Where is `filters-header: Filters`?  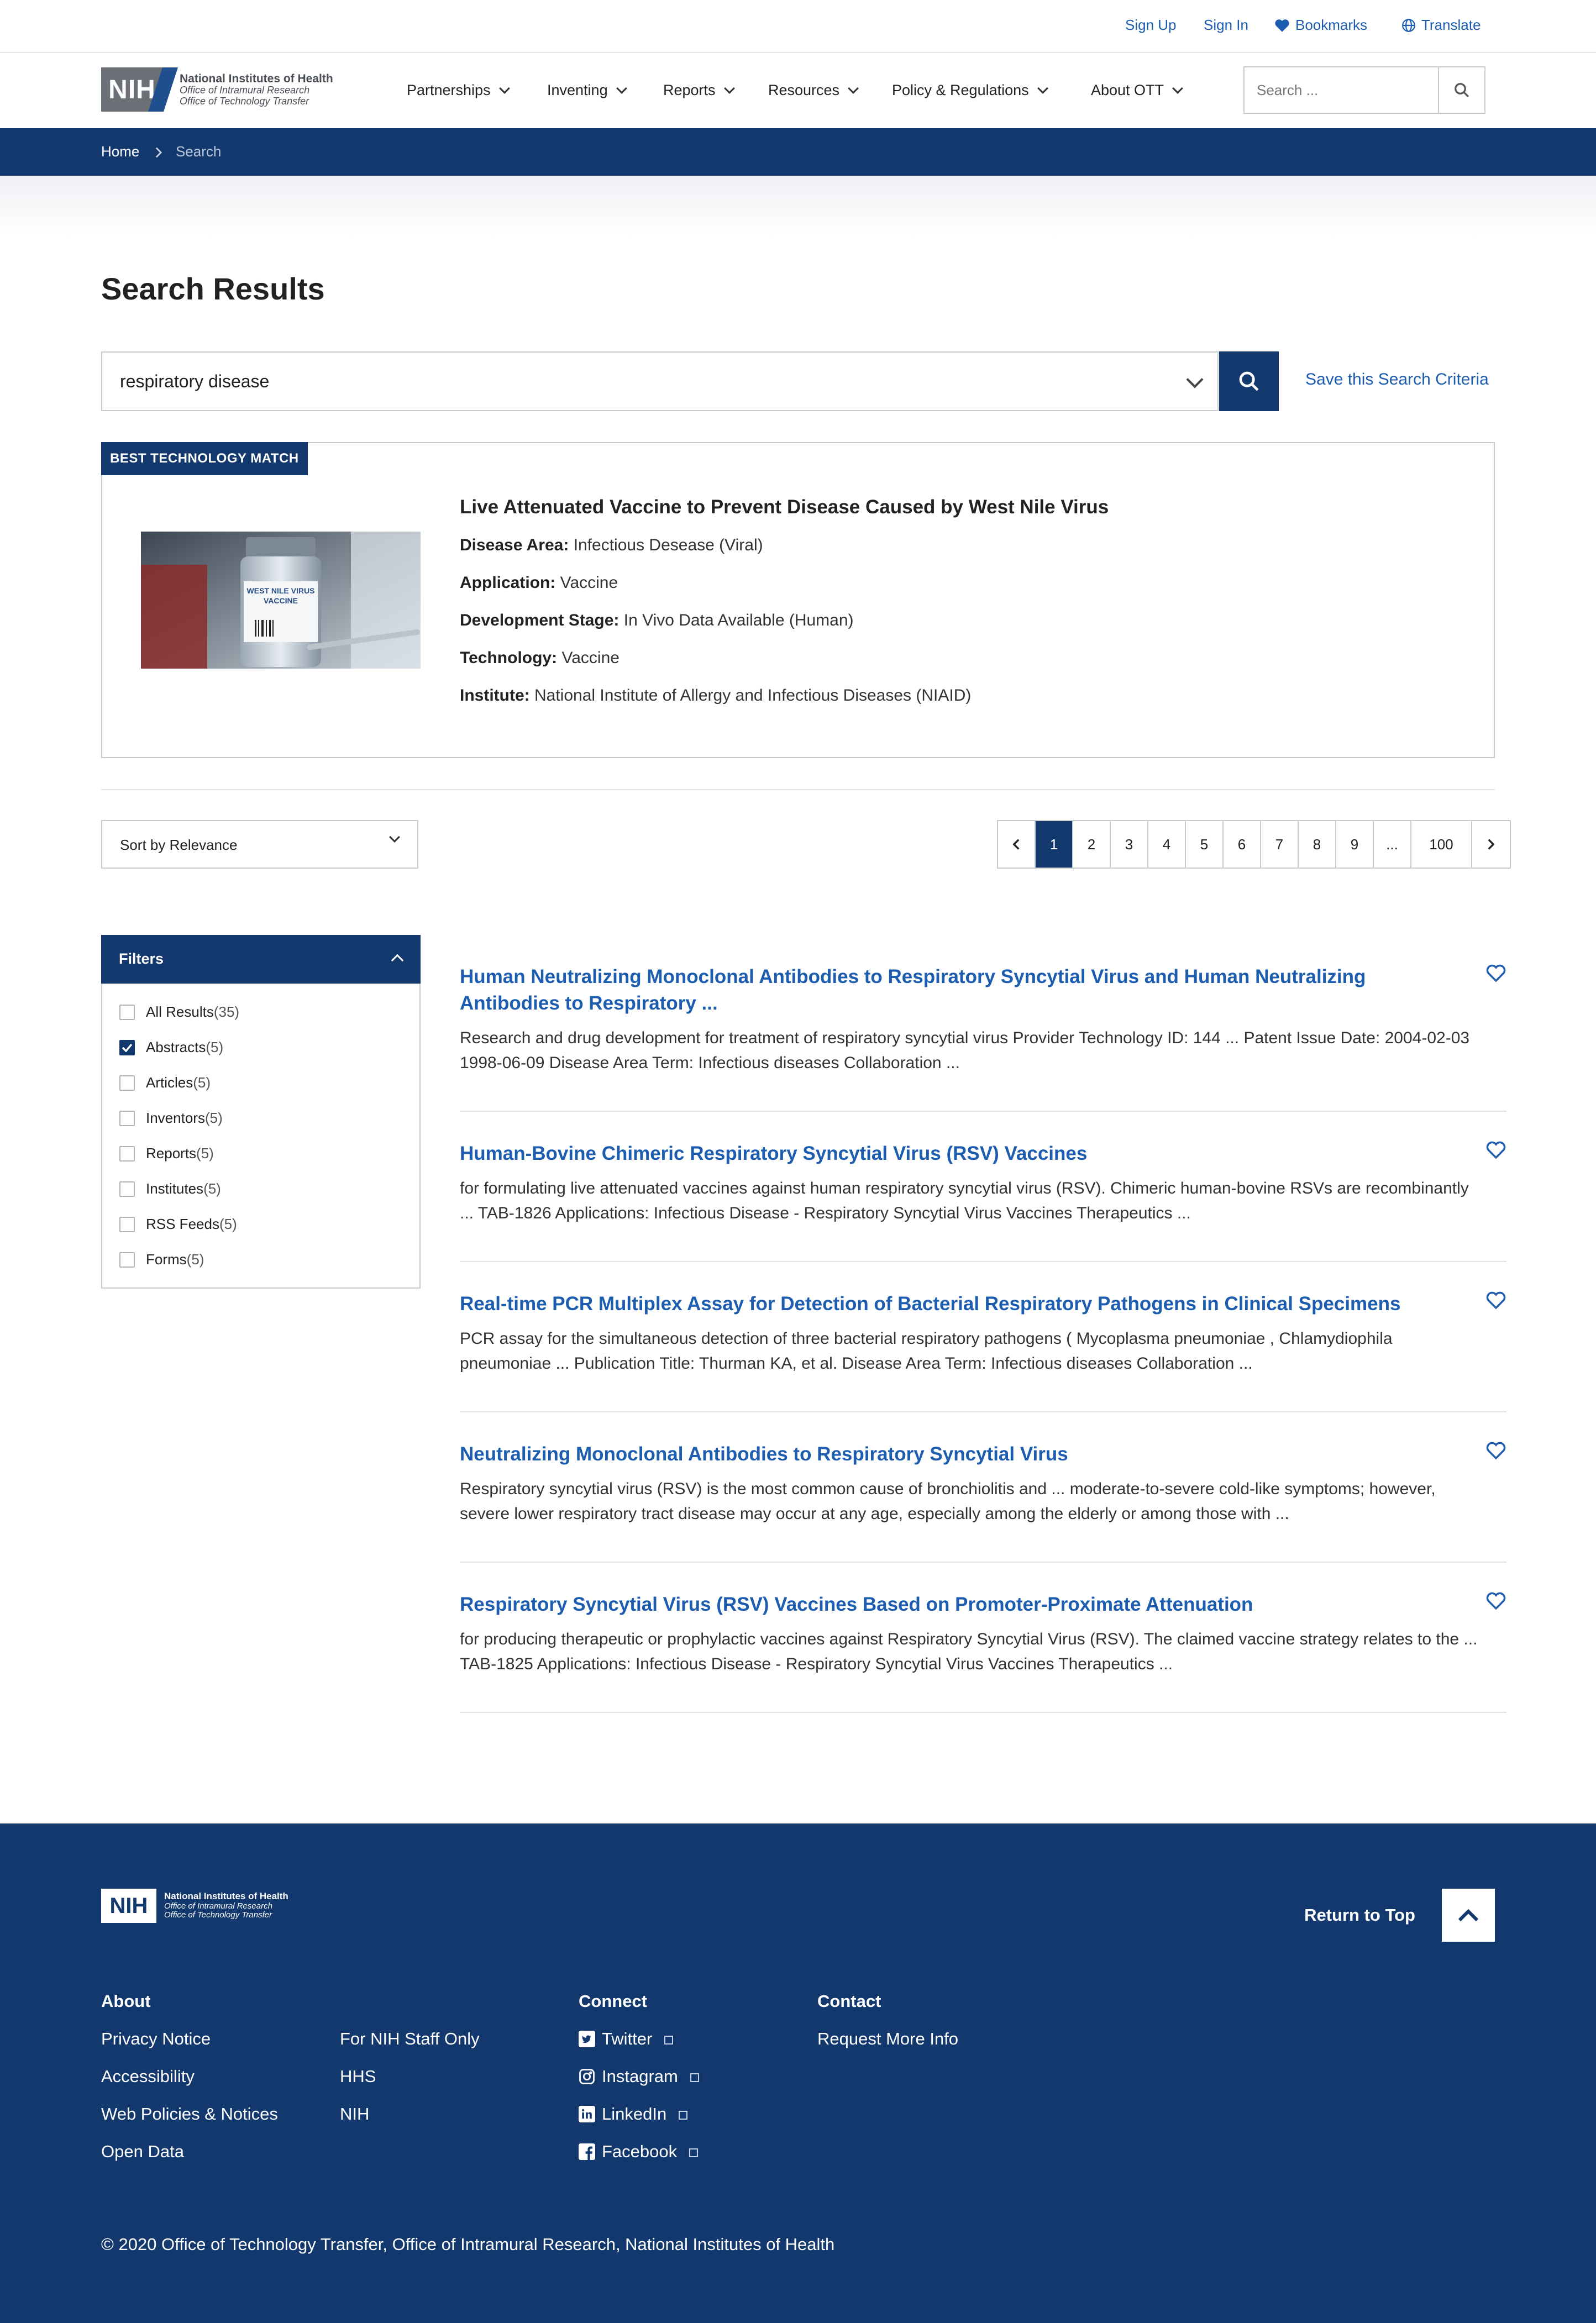
filters-header: Filters is located at coordinates (261, 959).